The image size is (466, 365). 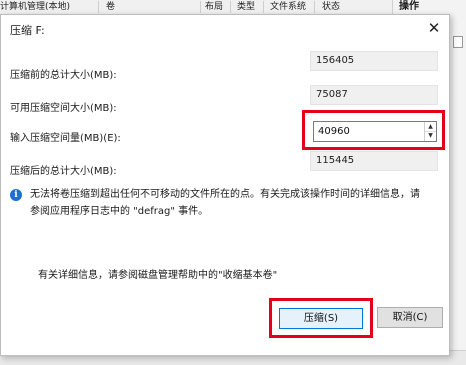 What do you see at coordinates (409, 6) in the screenshot?
I see `actions-heading: 操作` at bounding box center [409, 6].